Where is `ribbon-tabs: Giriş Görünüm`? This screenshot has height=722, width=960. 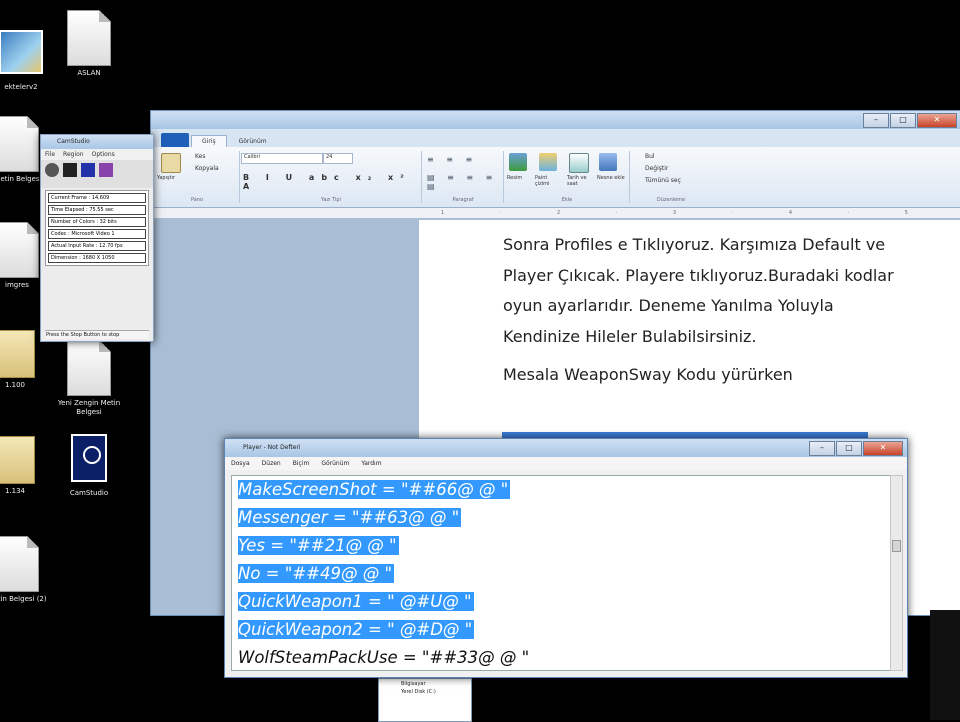
ribbon-tabs: Giriş Görünüm is located at coordinates (555, 138).